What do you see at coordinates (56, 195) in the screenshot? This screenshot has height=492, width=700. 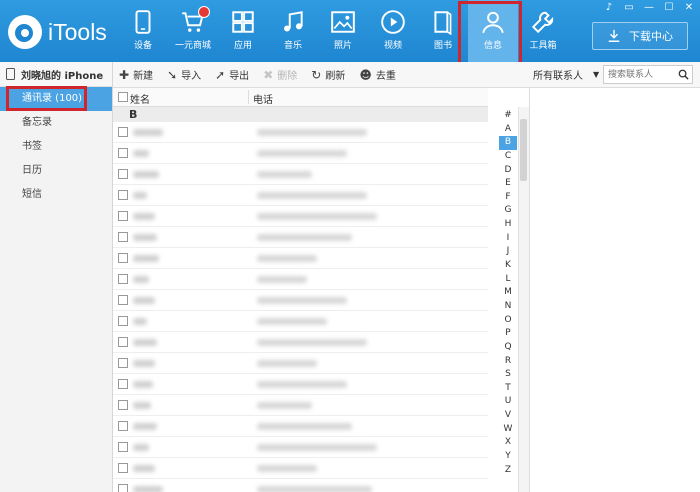 I see `sidebar-item-sms: 短信` at bounding box center [56, 195].